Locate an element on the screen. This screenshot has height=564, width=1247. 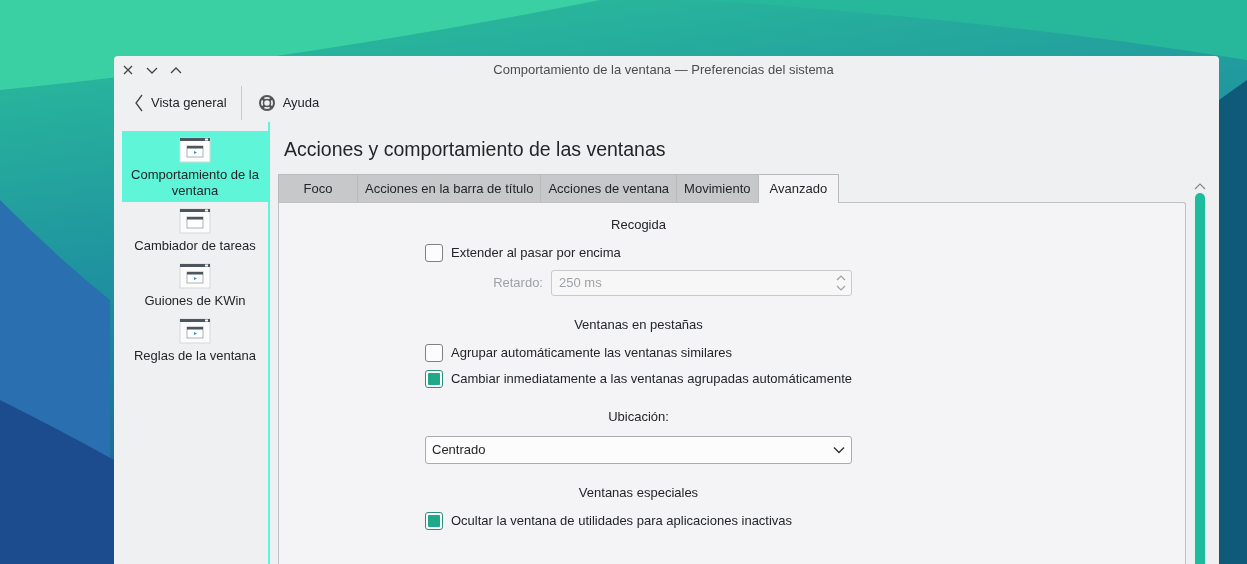
help-button: Ayuda is located at coordinates (288, 103).